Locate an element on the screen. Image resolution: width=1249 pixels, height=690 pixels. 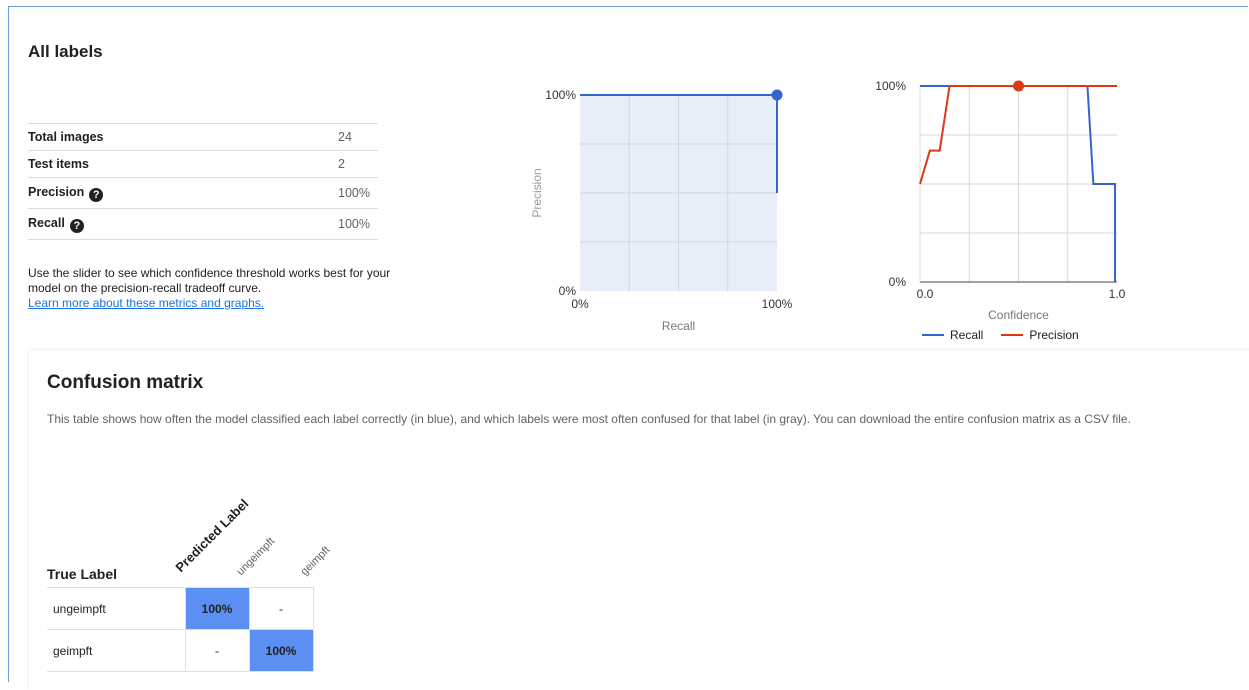
metric-row-test-items: Test items 2 is located at coordinates (203, 164).